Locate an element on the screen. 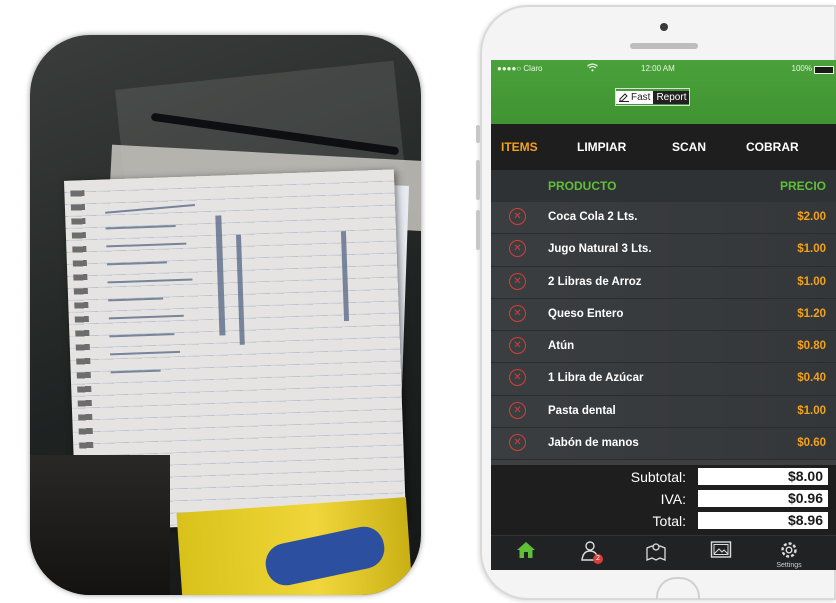 The image size is (836, 603). product-name: Queso Entero is located at coordinates (586, 313).